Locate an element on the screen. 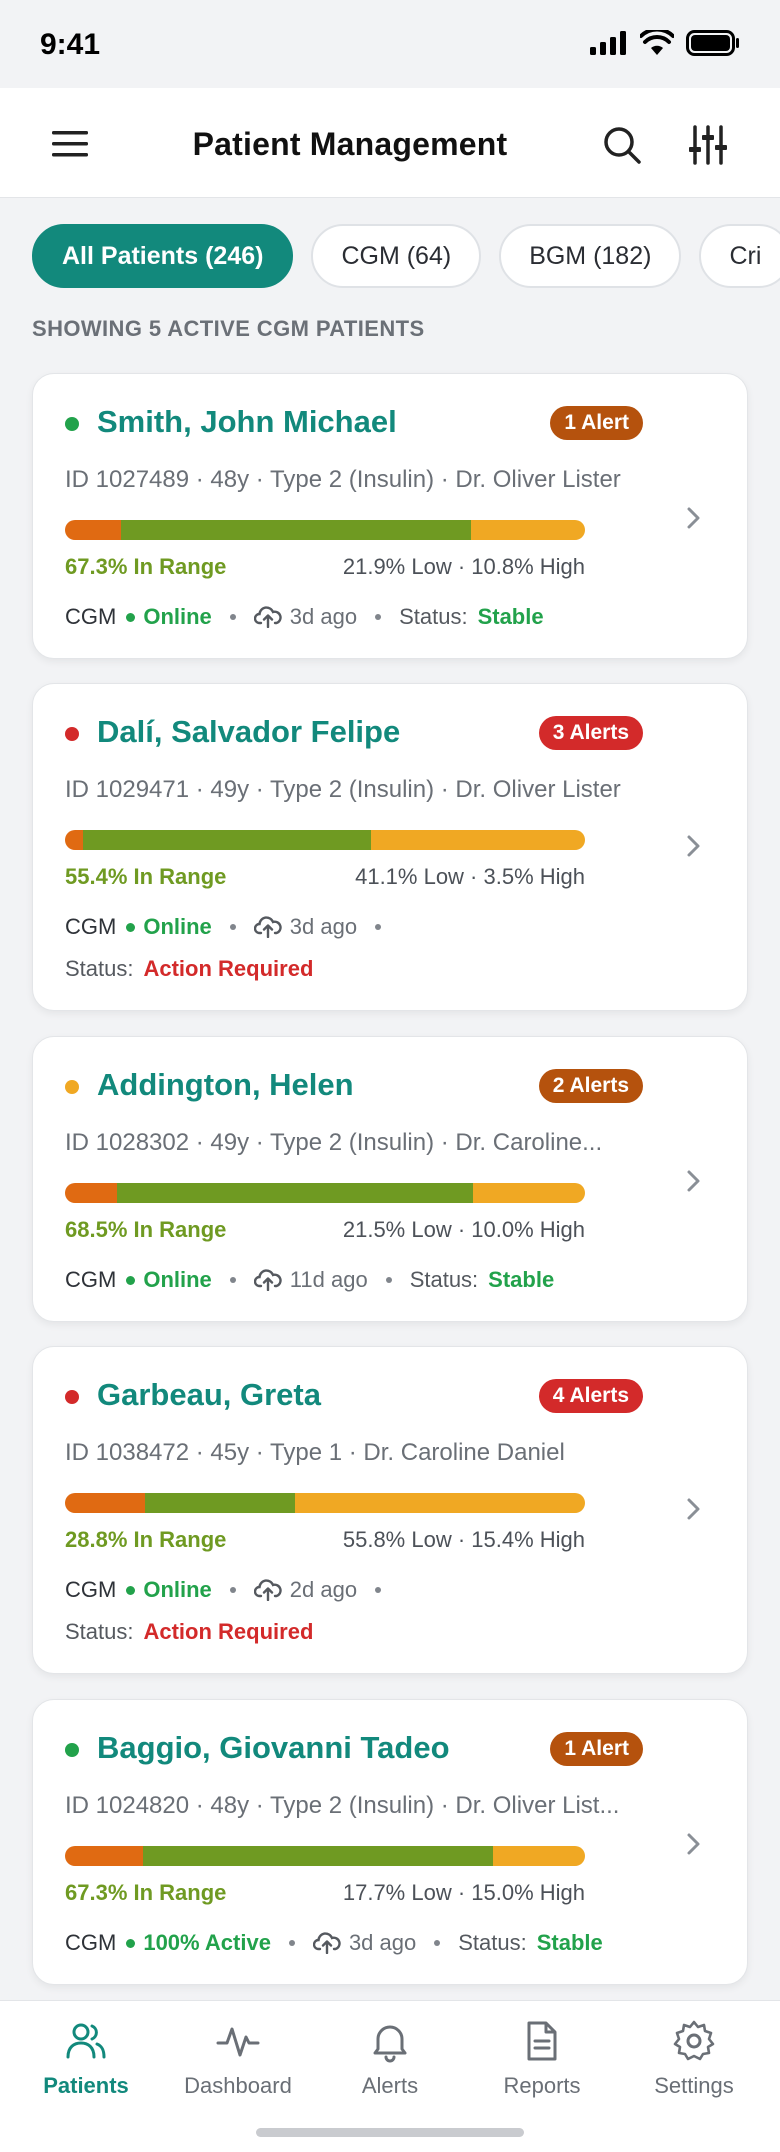 The width and height of the screenshot is (780, 2152). tab-dashboard: Dashboard is located at coordinates (238, 2059).